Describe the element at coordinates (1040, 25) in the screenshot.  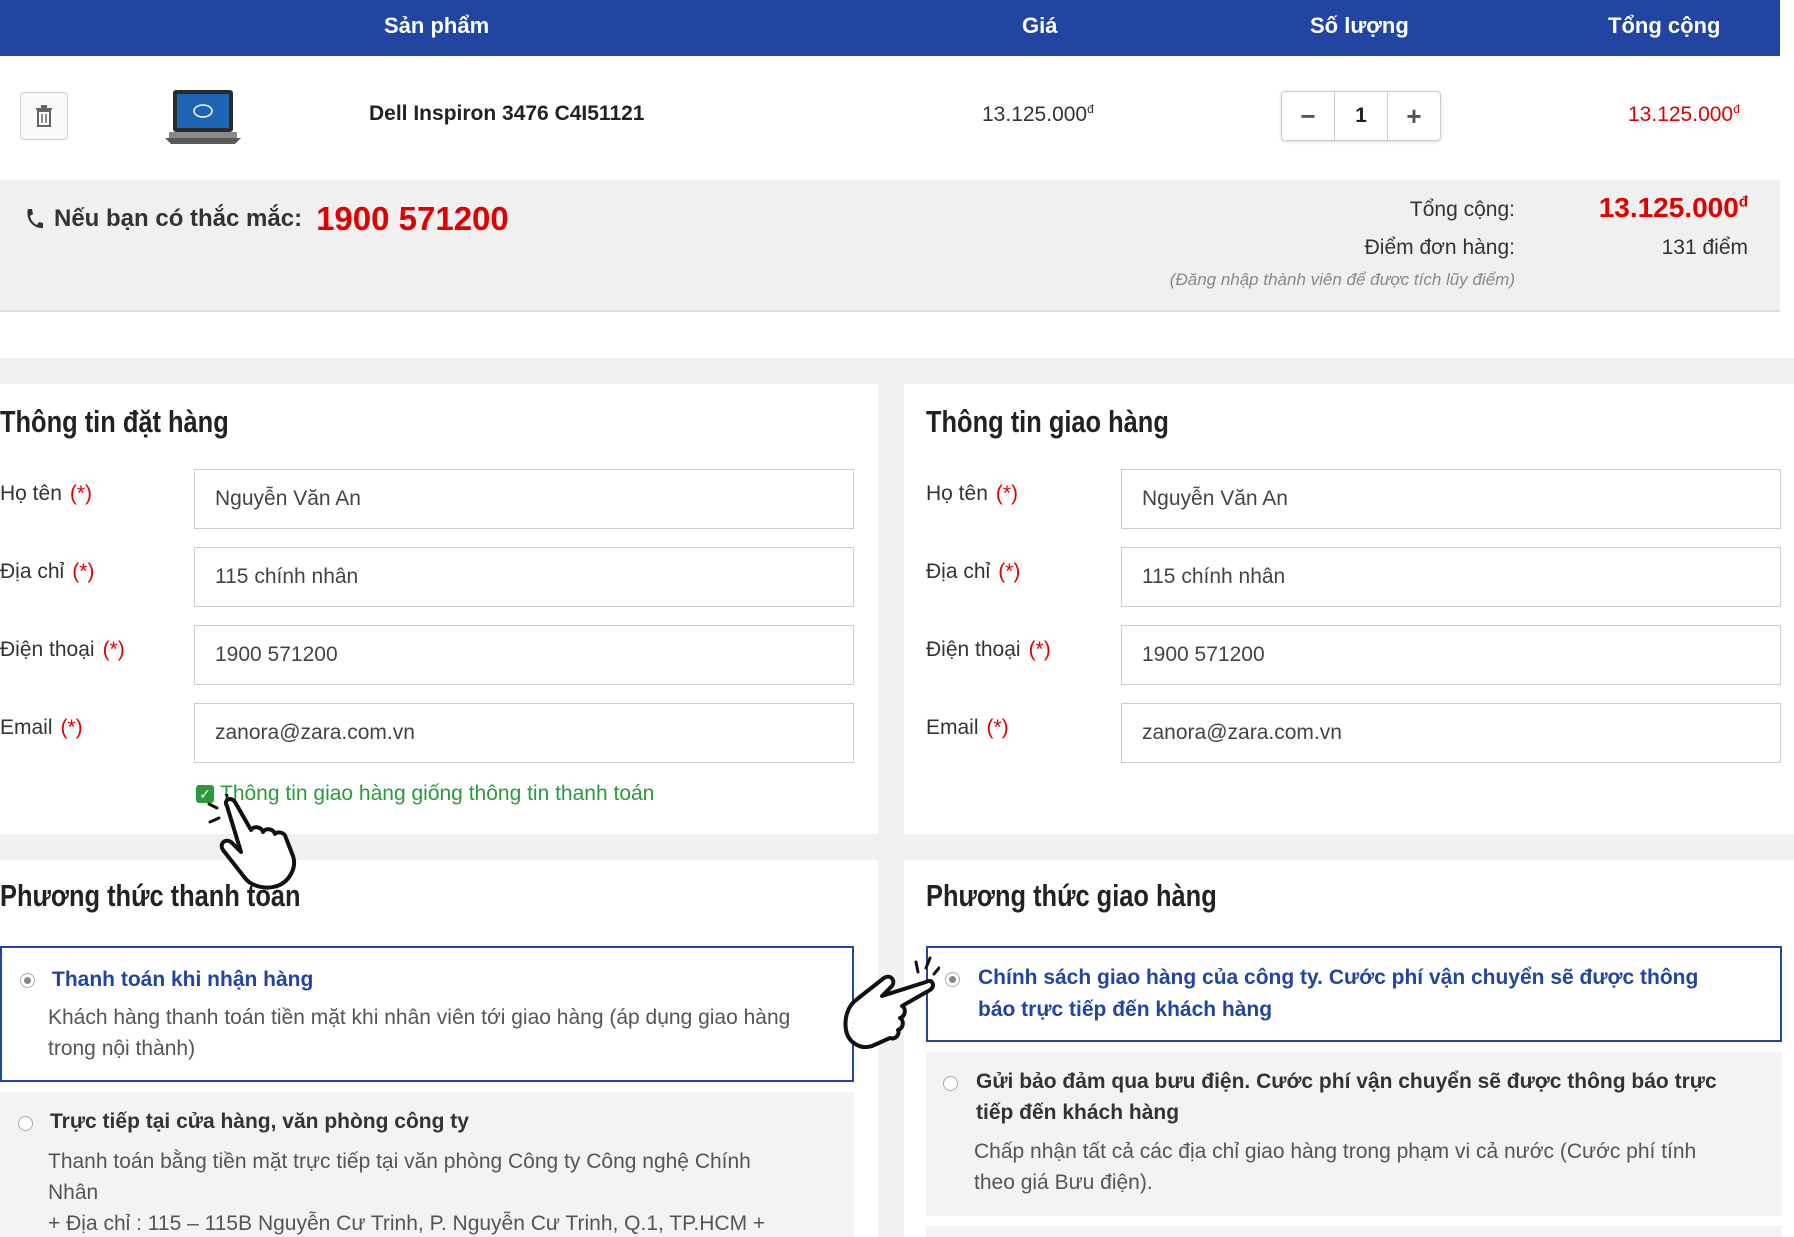
I see `header-price: Giá` at that location.